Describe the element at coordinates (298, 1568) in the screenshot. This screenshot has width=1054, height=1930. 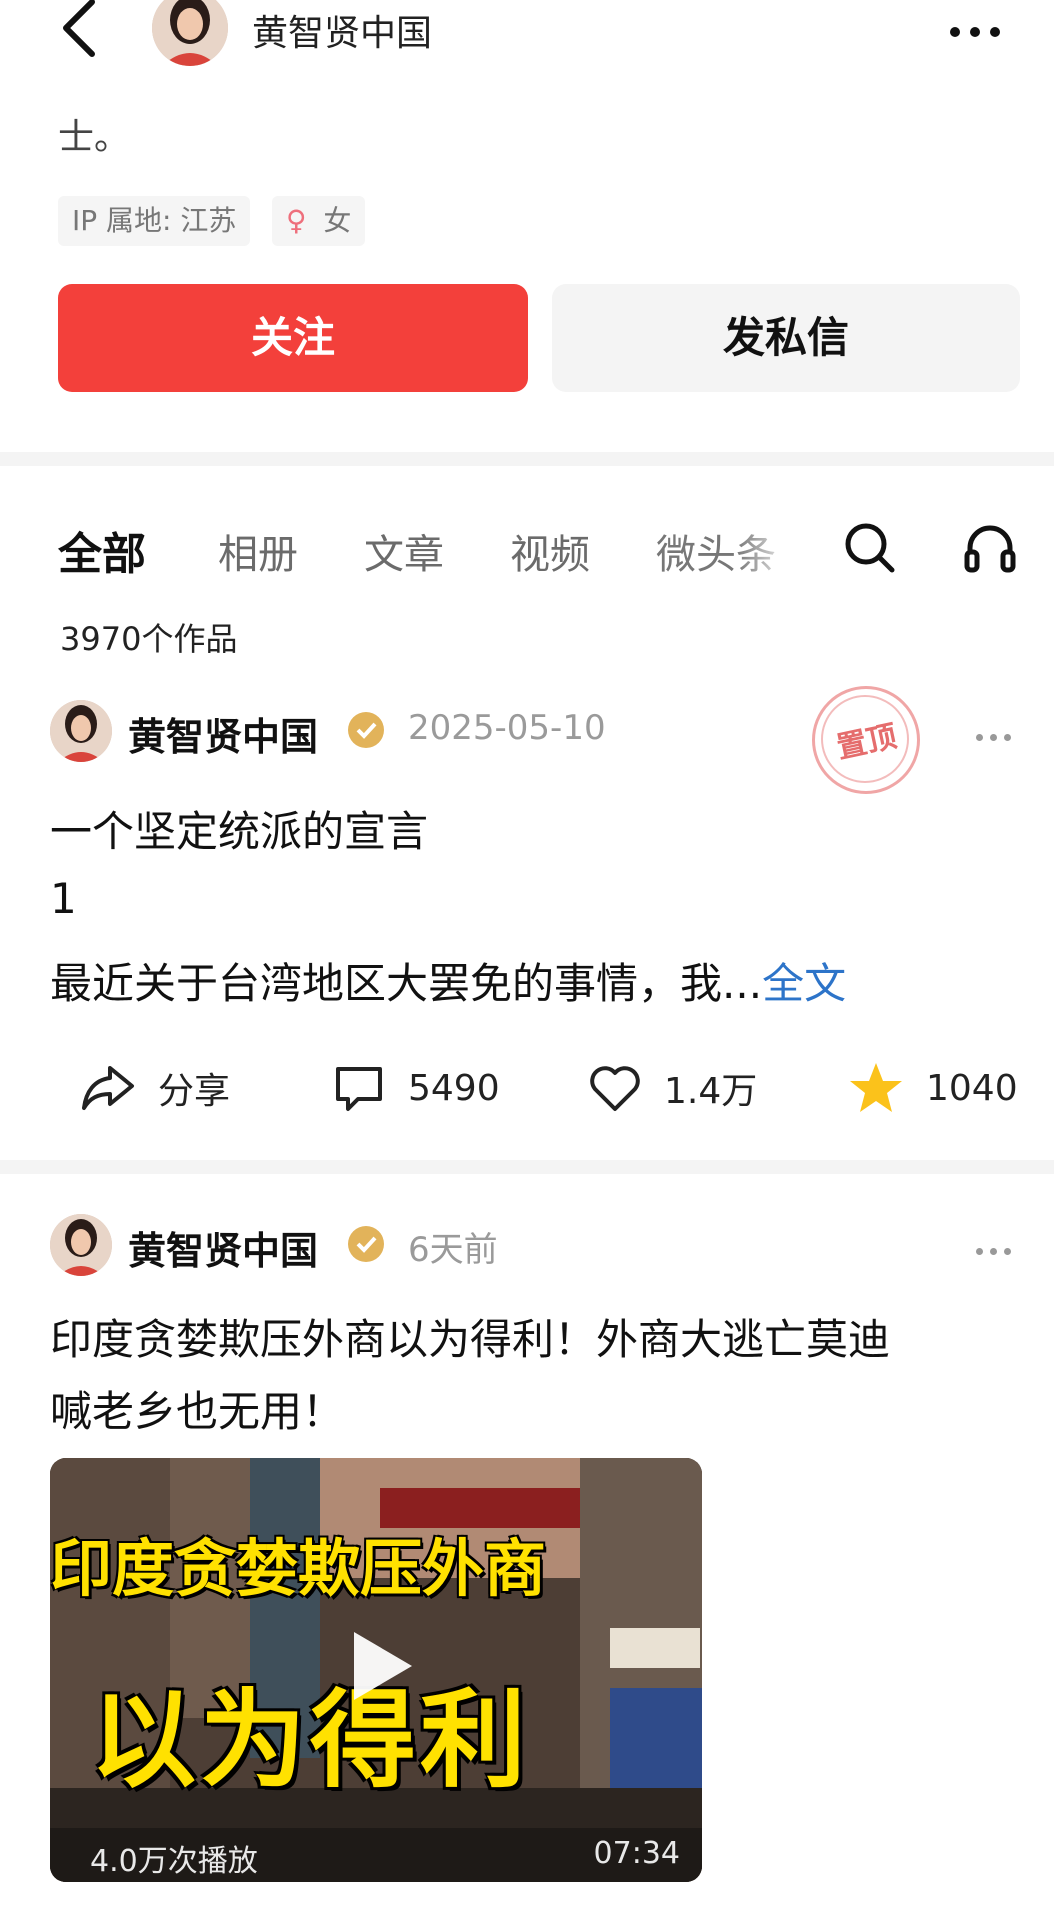
I see `video-caption-line1: 印度贪婪欺压外商` at that location.